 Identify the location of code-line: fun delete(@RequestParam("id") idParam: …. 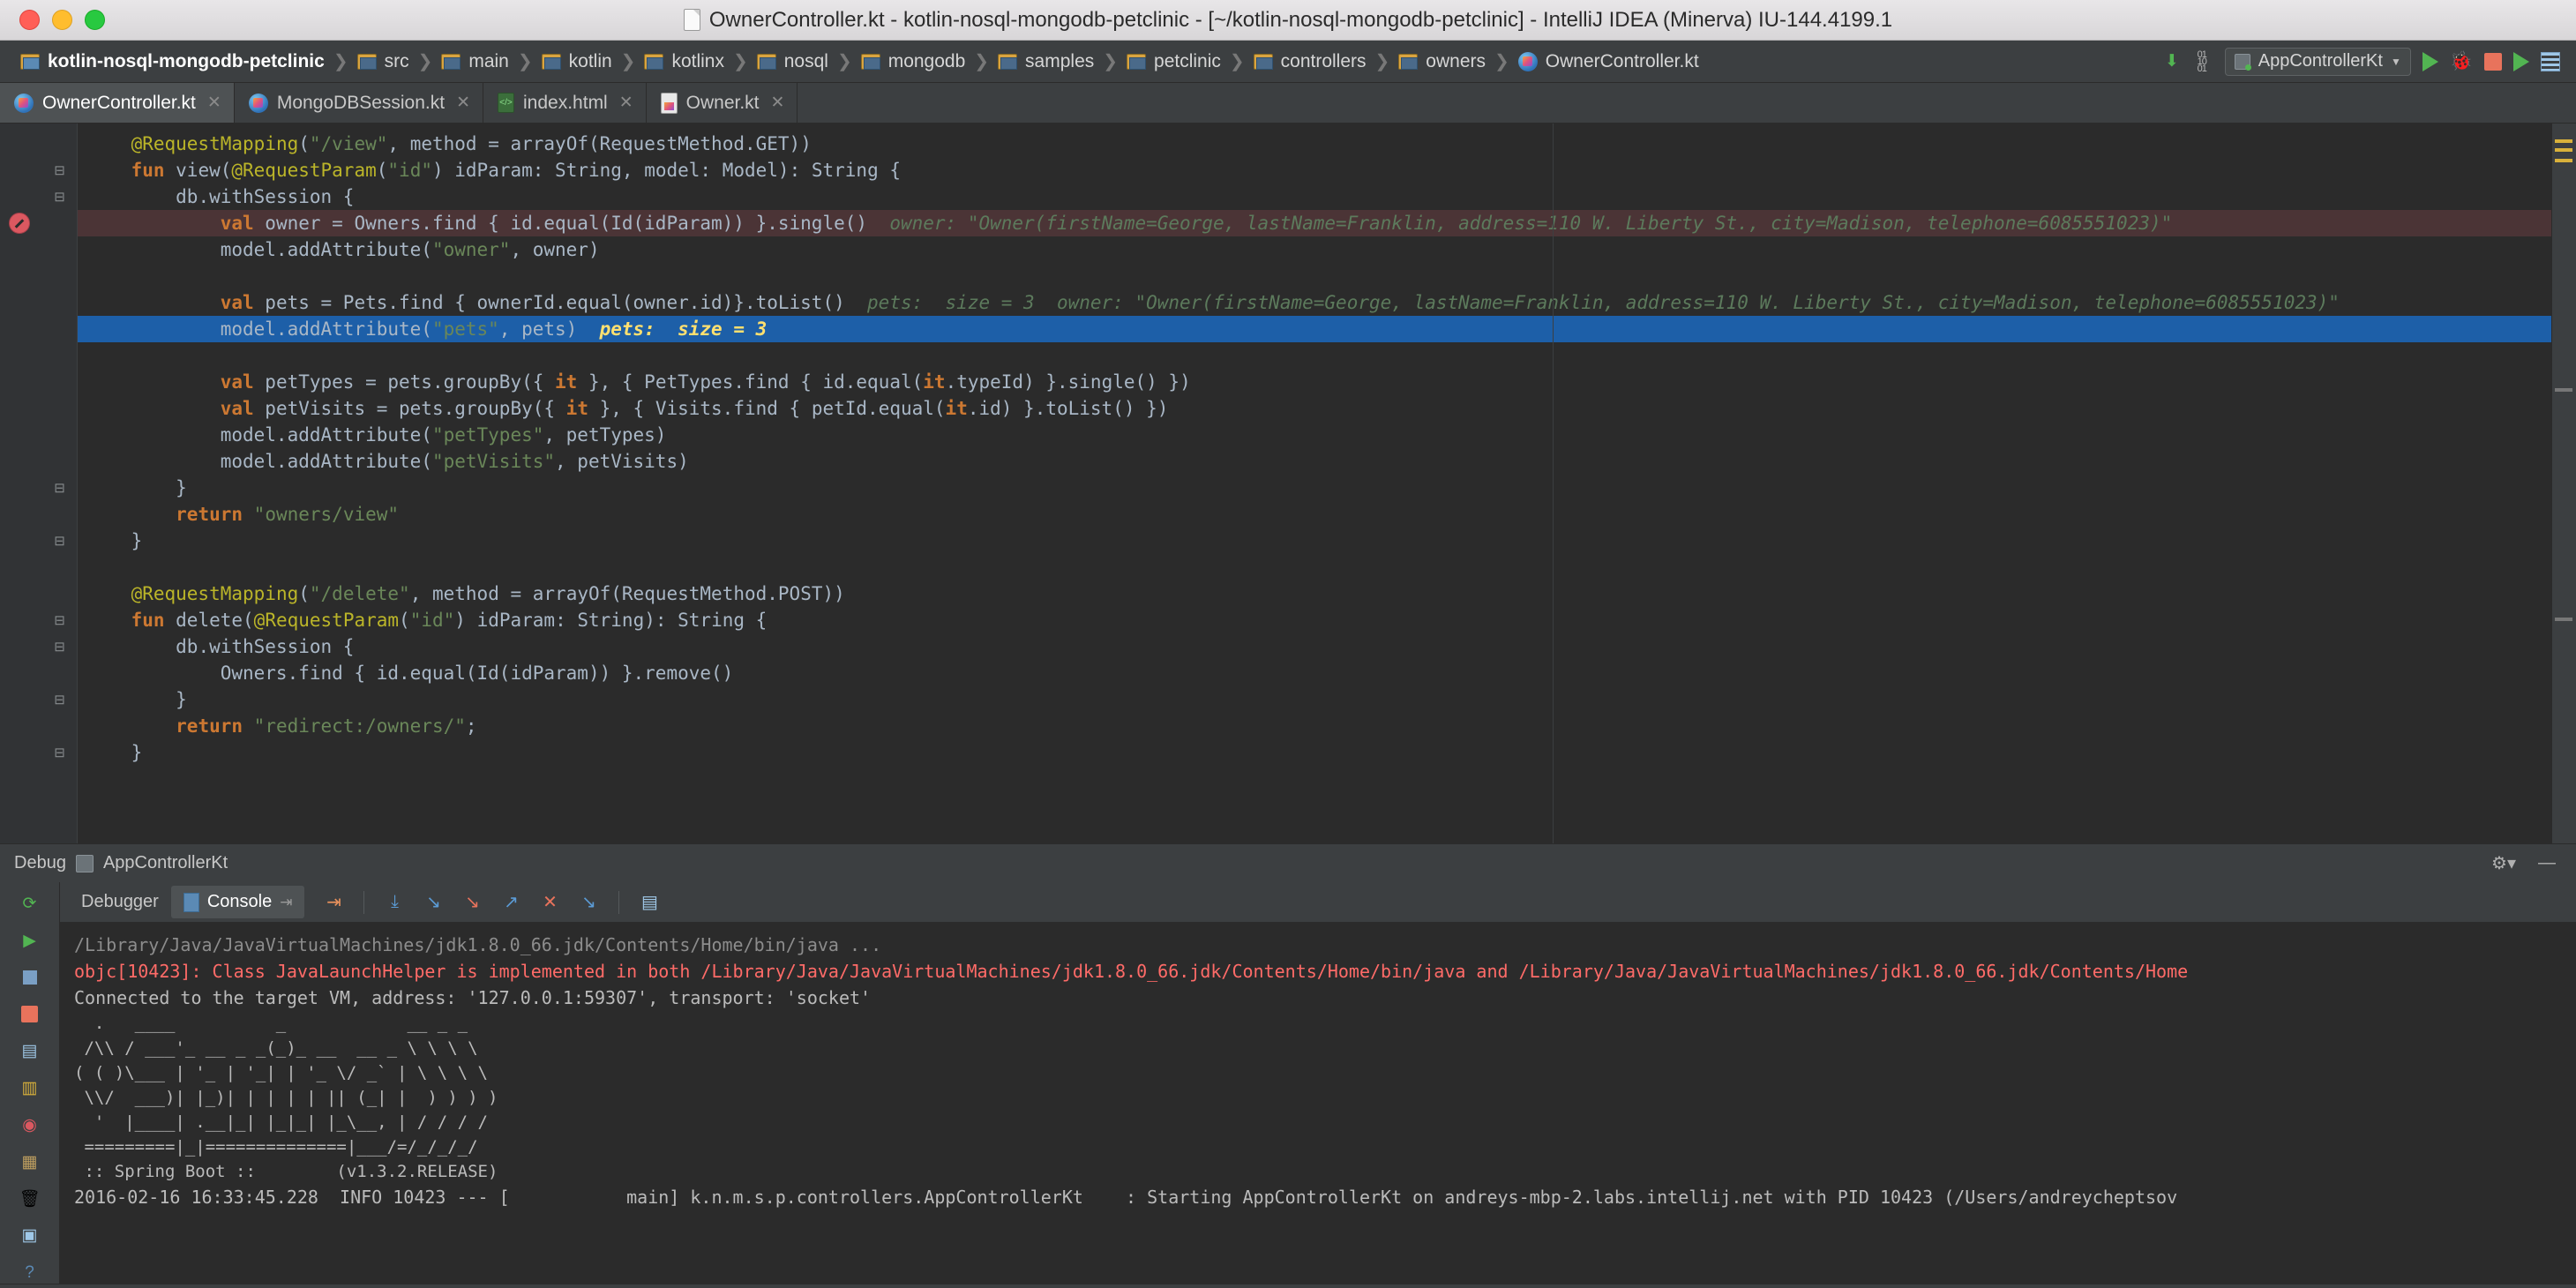
(1327, 620).